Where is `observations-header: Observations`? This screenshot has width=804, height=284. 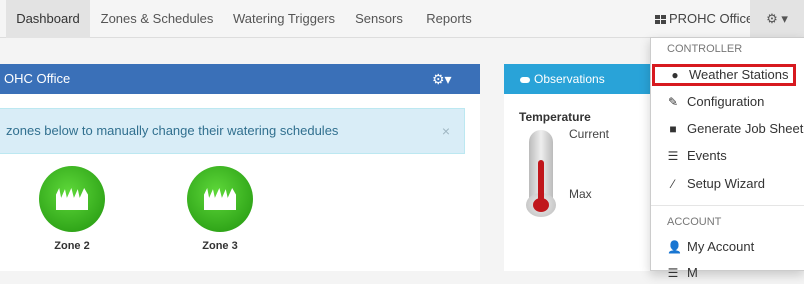
observations-header: Observations is located at coordinates (579, 79).